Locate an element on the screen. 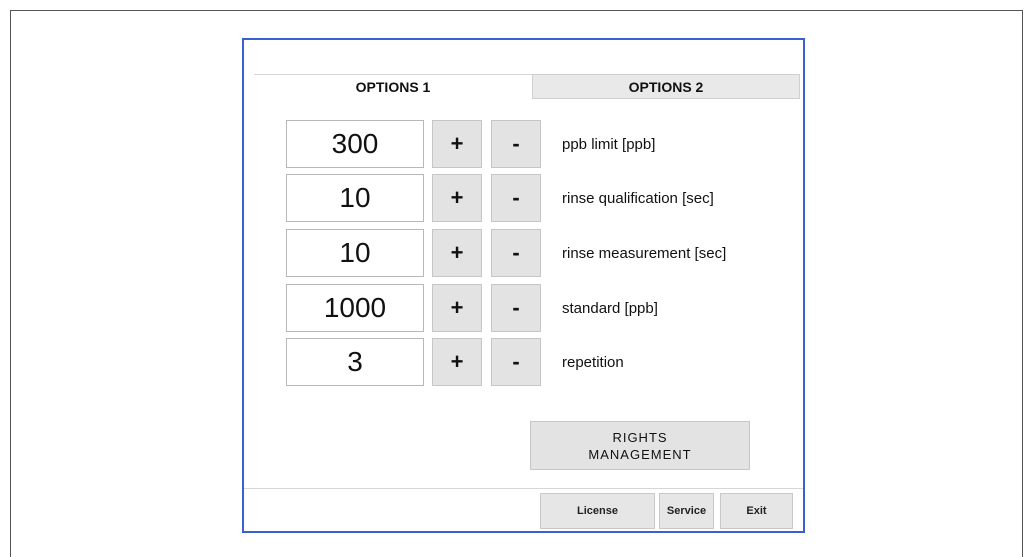  ppb-limit-minus-button: - is located at coordinates (516, 144).